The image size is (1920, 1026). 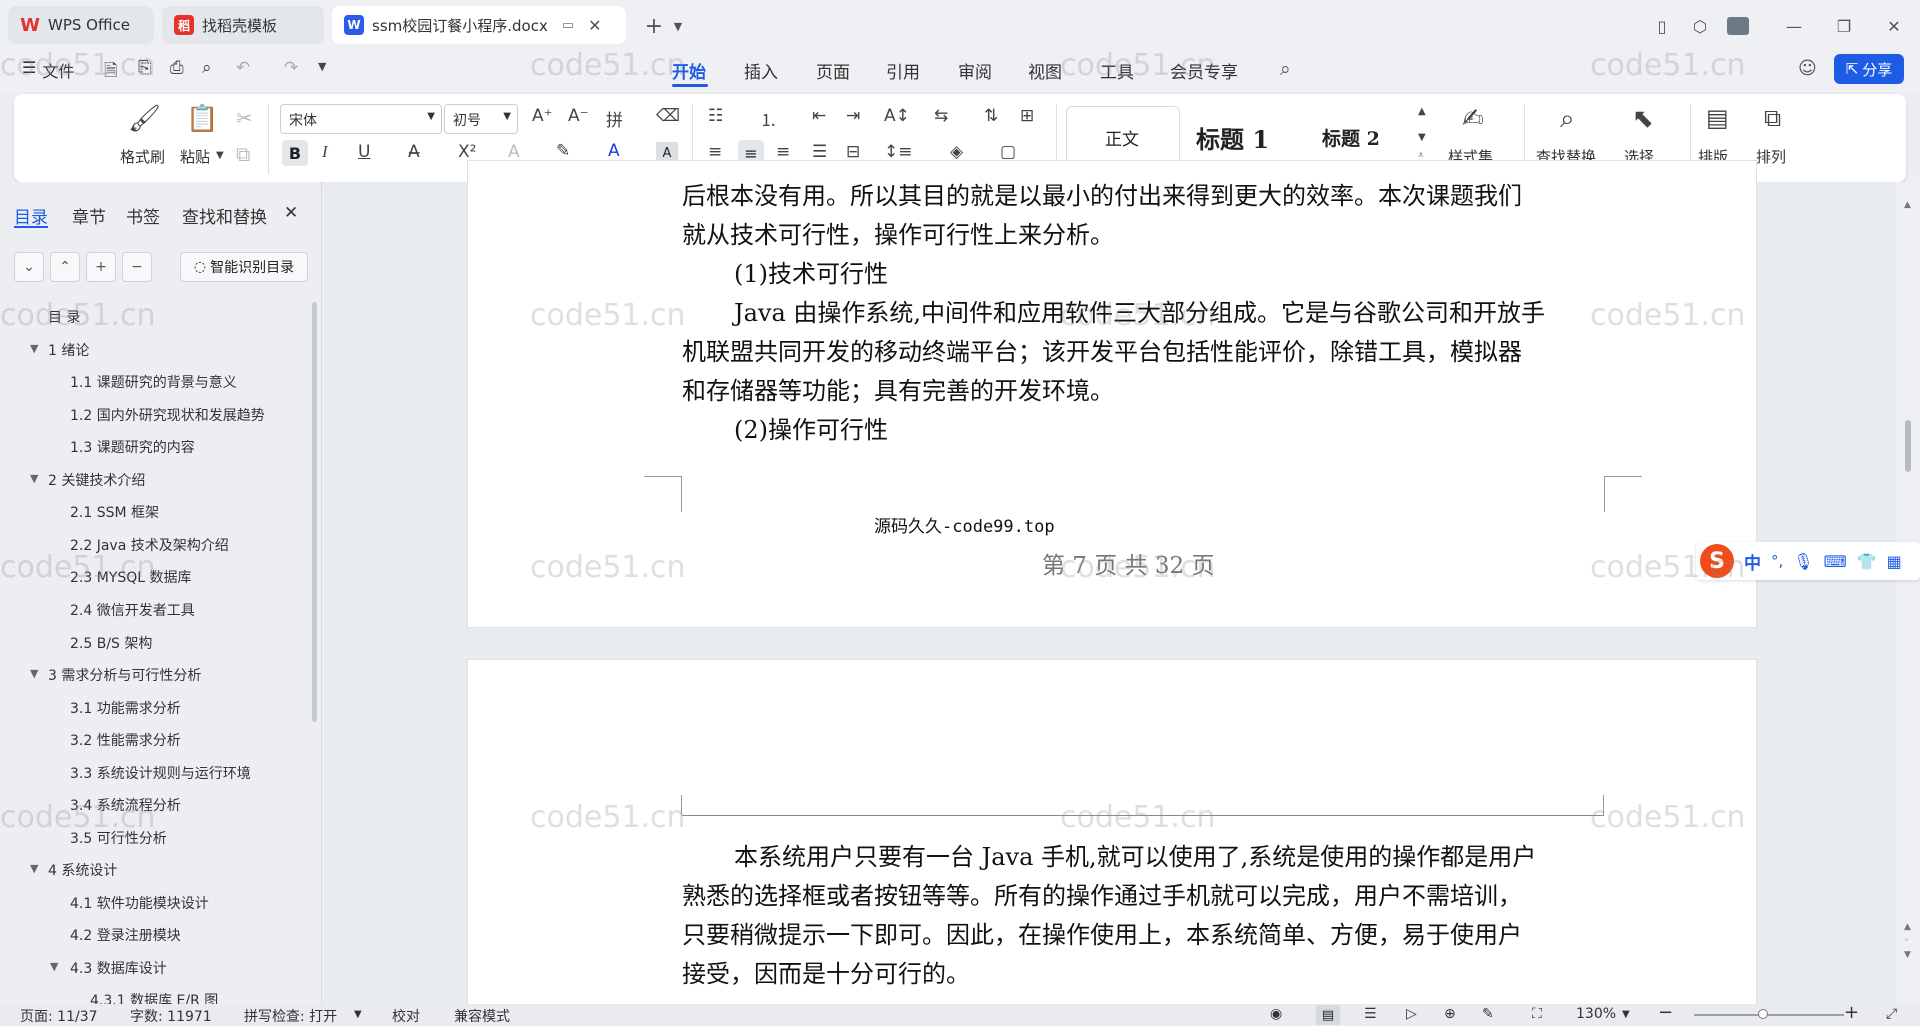 I want to click on cut-icon: ✂, so click(x=244, y=118).